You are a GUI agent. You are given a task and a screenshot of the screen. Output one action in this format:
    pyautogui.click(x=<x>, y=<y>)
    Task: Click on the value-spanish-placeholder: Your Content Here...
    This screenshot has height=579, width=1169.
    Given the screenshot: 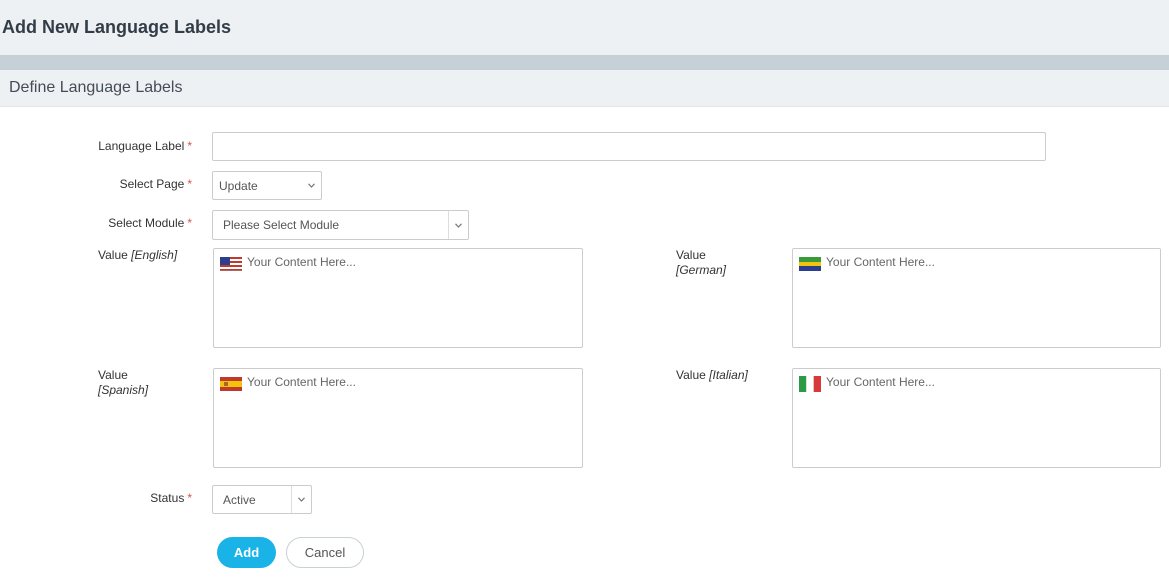 What is the action you would take?
    pyautogui.click(x=301, y=382)
    